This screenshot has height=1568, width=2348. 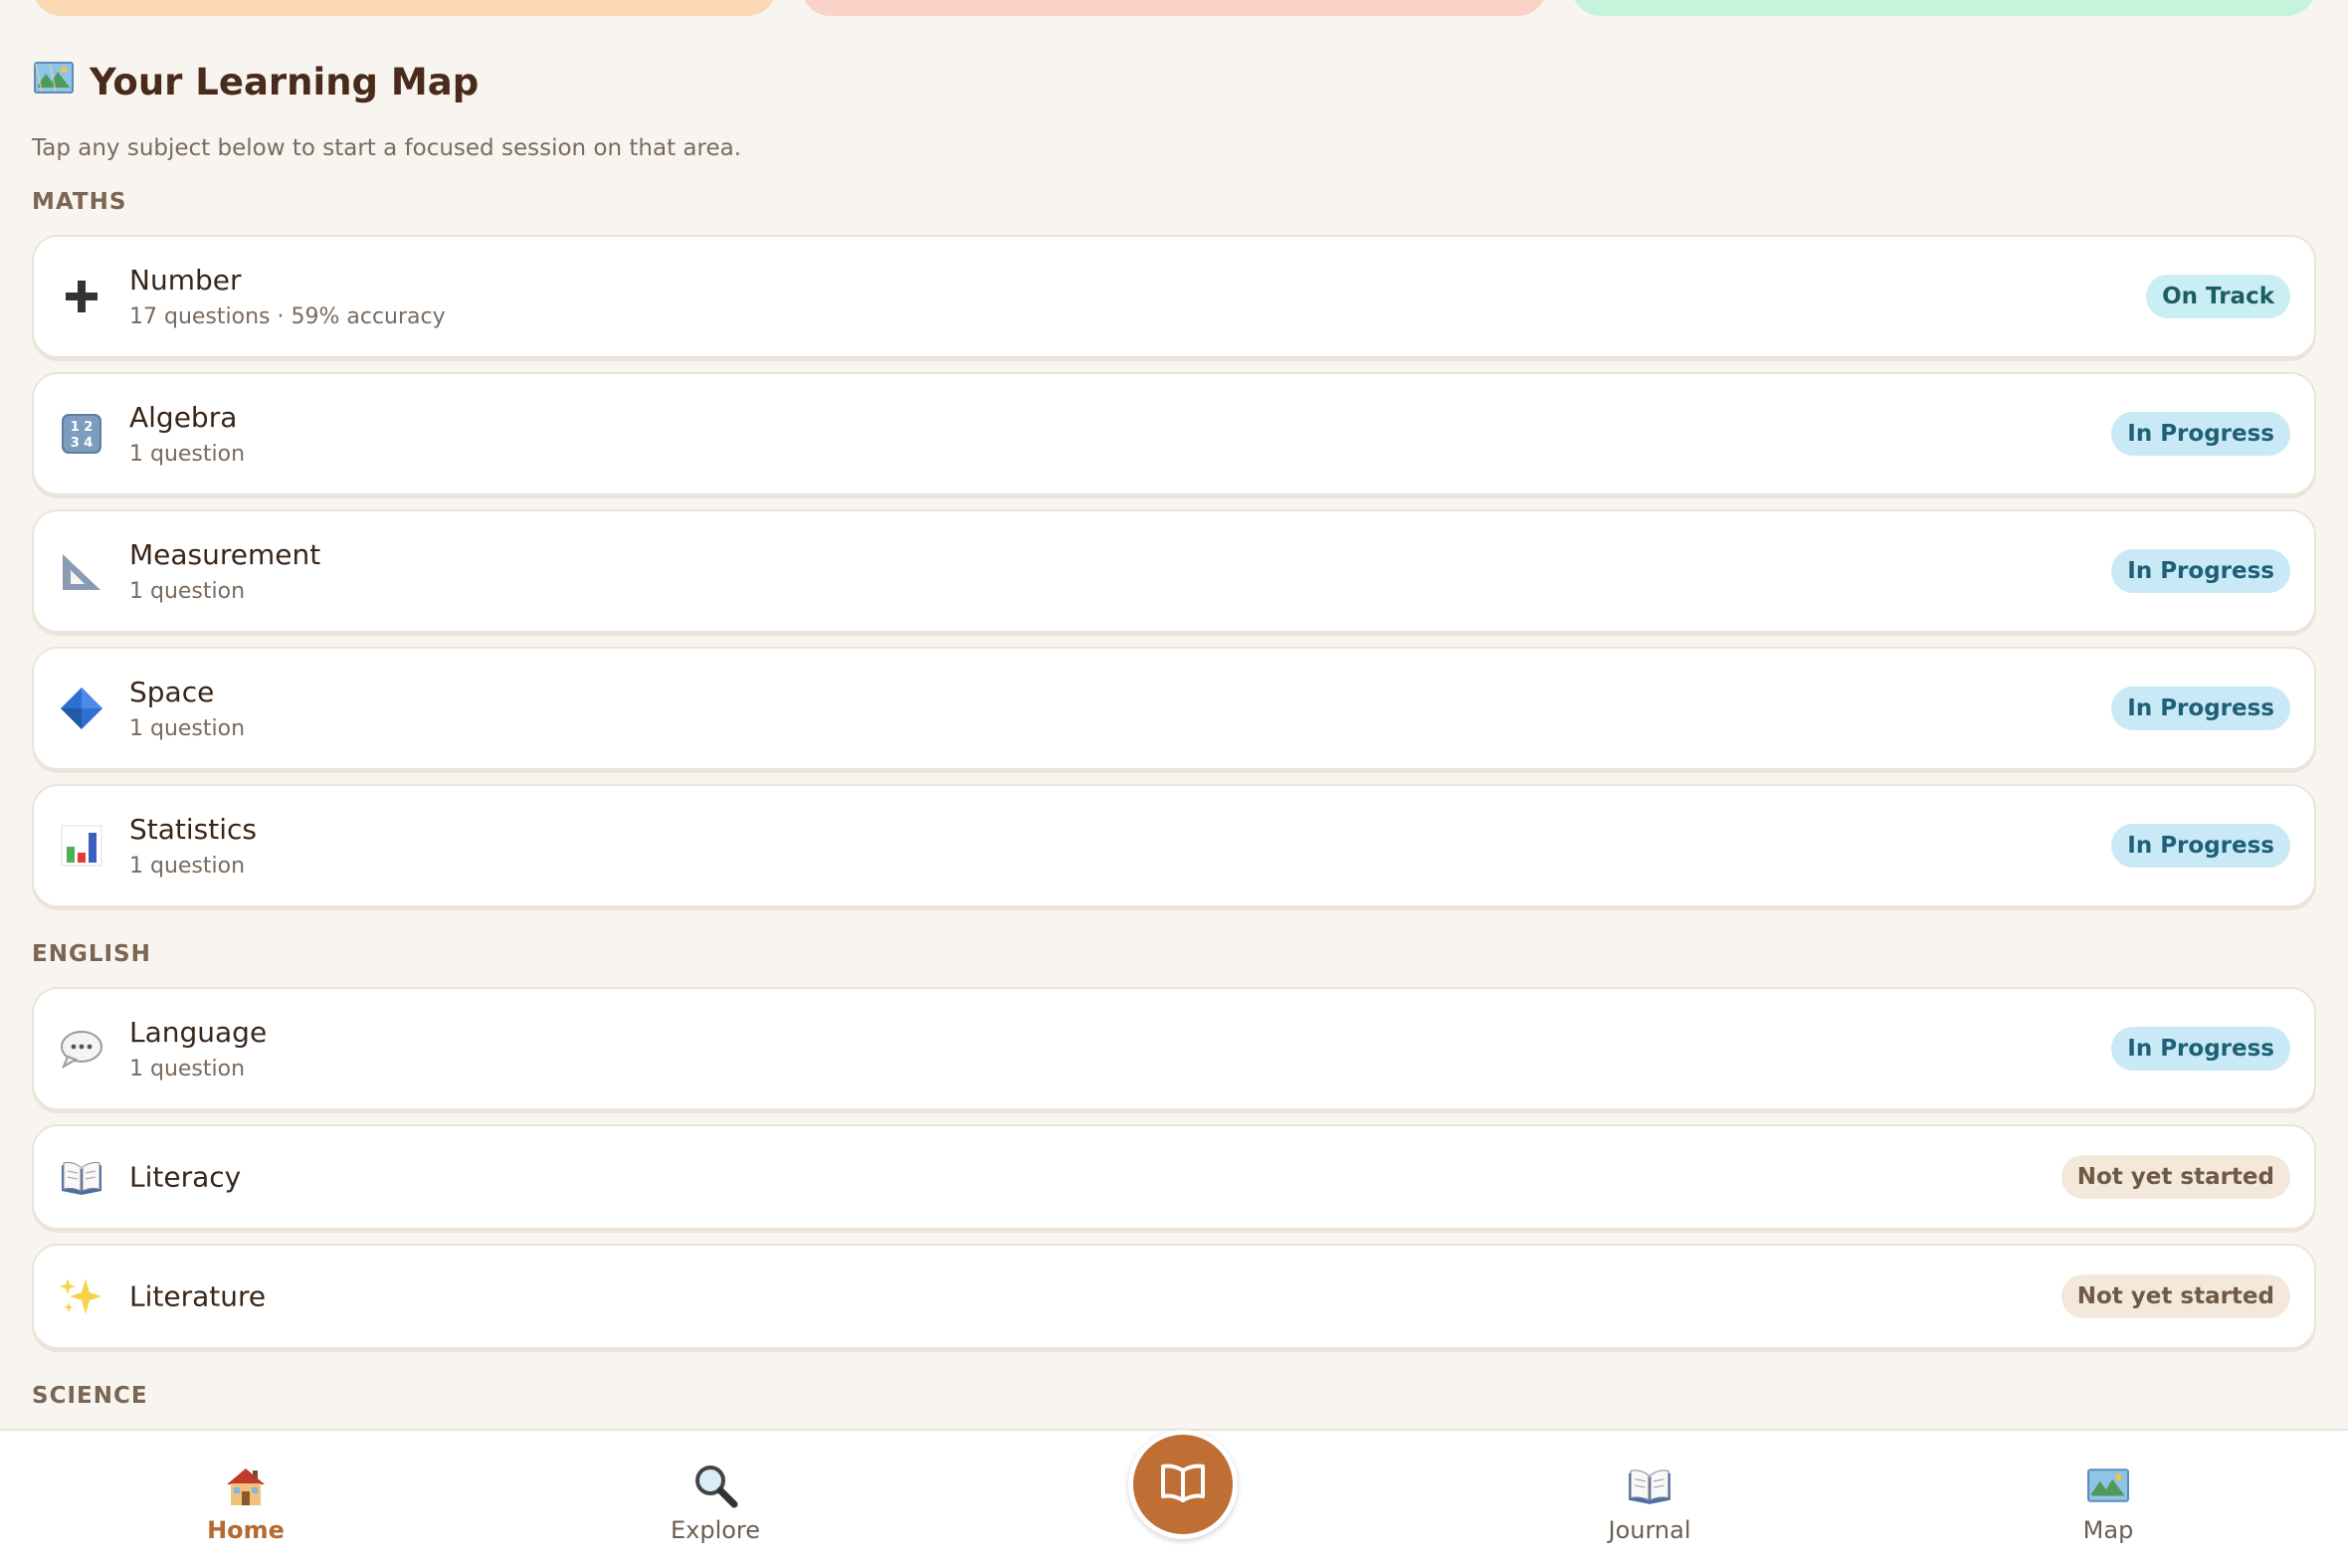 I want to click on subject-row-space: Space 1 question In Progress, so click(x=1174, y=708).